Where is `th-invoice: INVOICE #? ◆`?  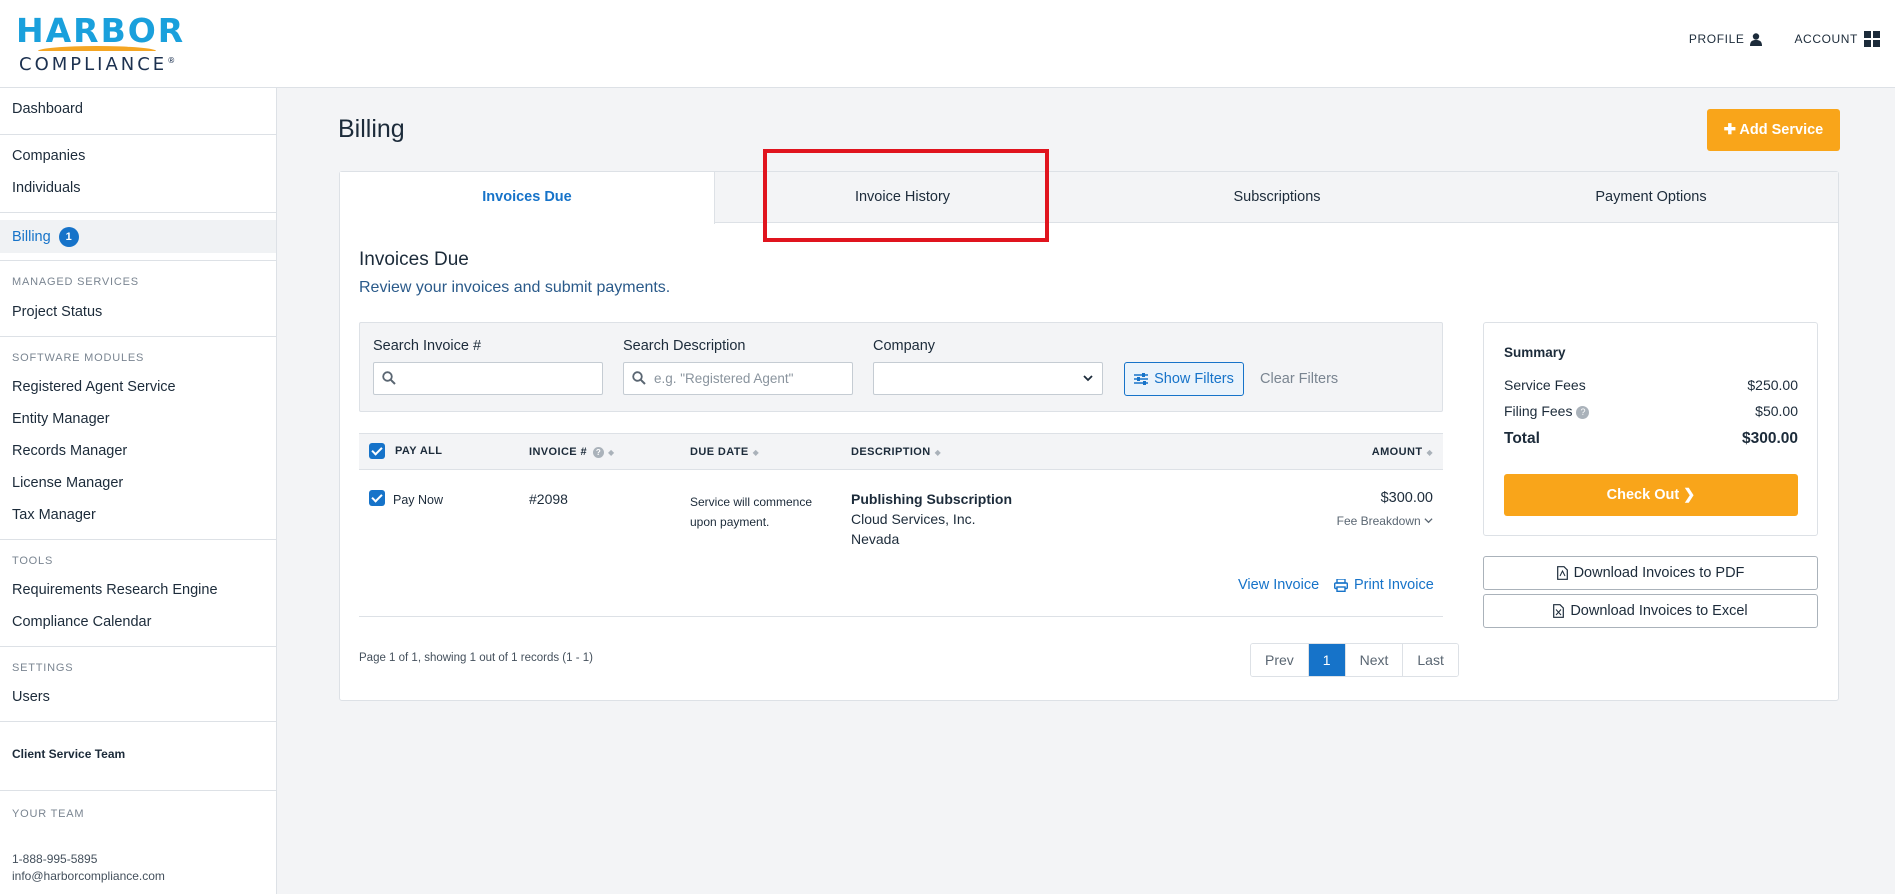
th-invoice: INVOICE #? ◆ is located at coordinates (572, 452).